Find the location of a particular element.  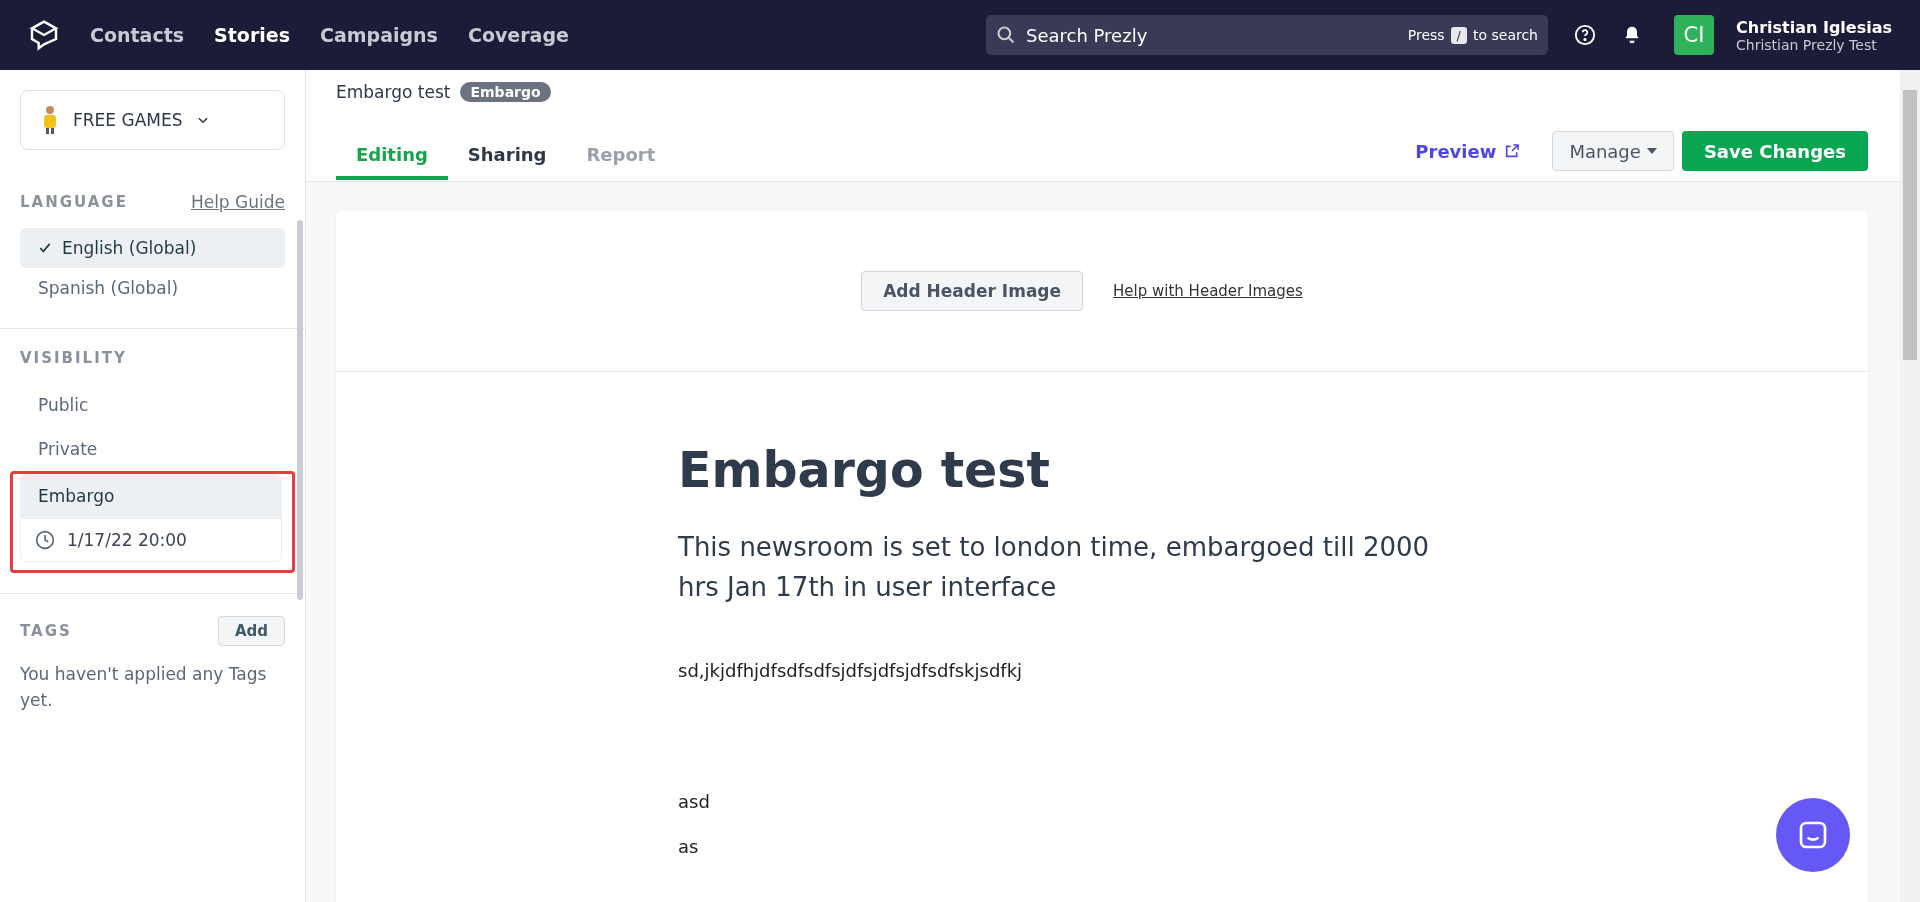

user-name: Christian Iglesias is located at coordinates (1814, 27).